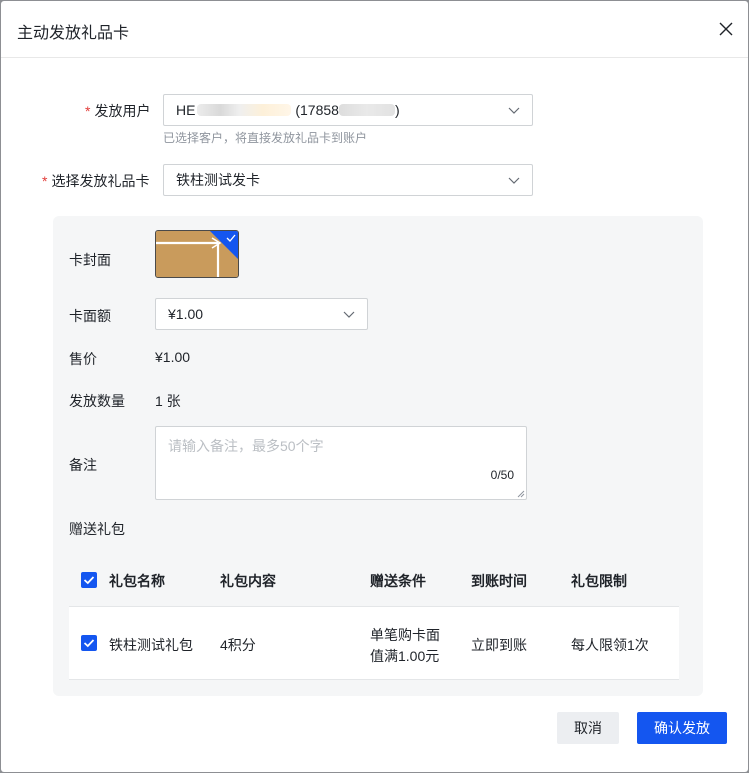 The image size is (749, 773). Describe the element at coordinates (599, 581) in the screenshot. I see `col-header-limit: 礼包限制` at that location.